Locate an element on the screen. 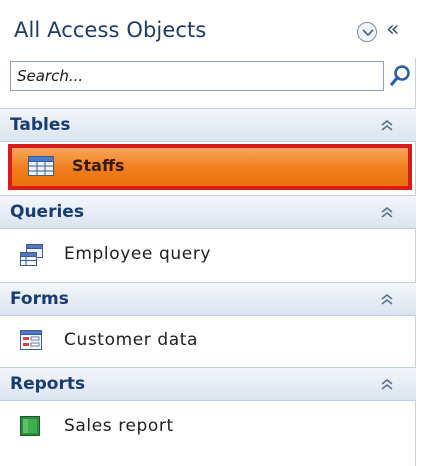 This screenshot has width=425, height=466. chevron-down-icon is located at coordinates (367, 32).